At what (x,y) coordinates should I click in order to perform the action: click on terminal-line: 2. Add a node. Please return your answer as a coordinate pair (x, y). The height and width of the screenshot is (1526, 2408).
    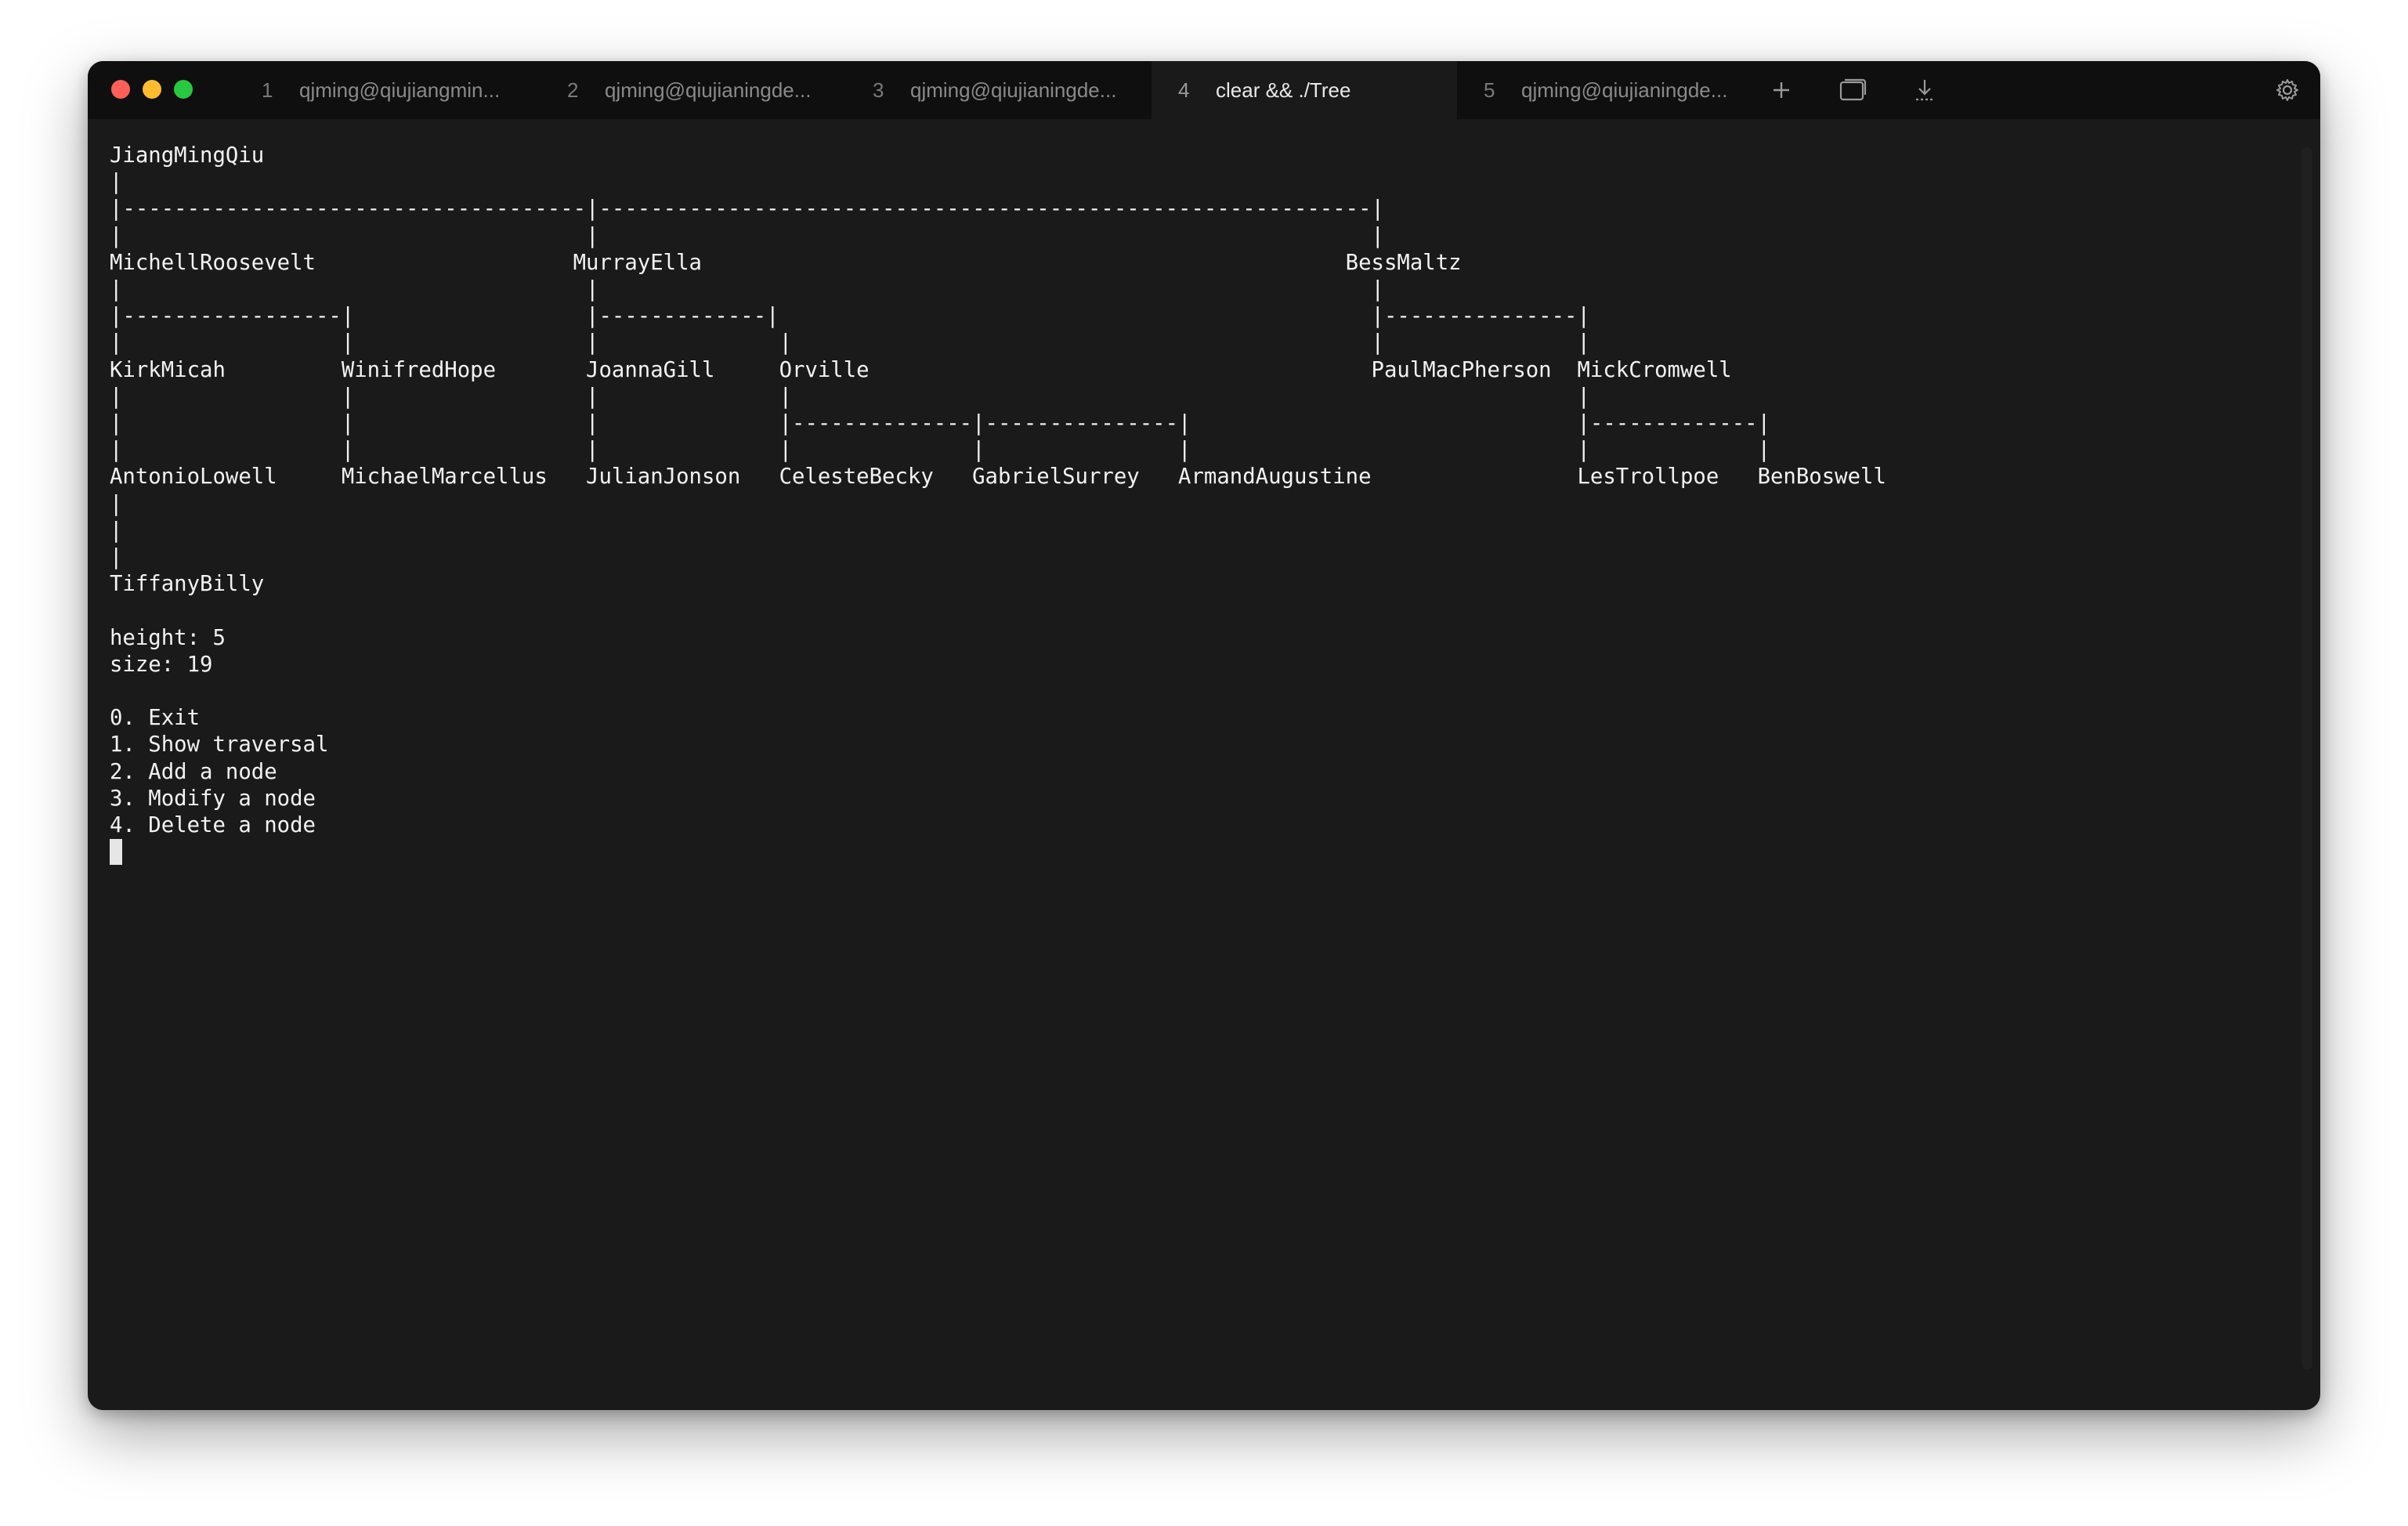
    Looking at the image, I should click on (193, 771).